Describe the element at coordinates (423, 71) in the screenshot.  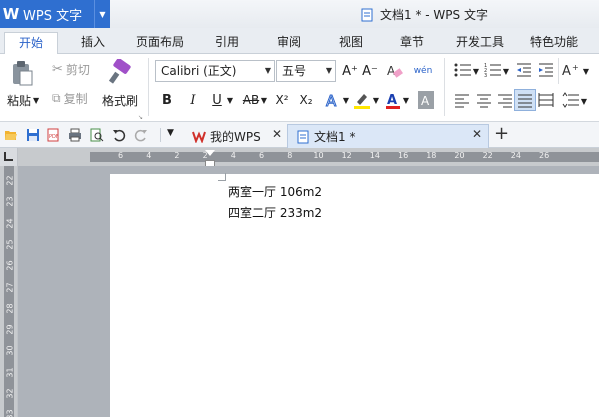
I see `pinyin-guide-button: wén` at that location.